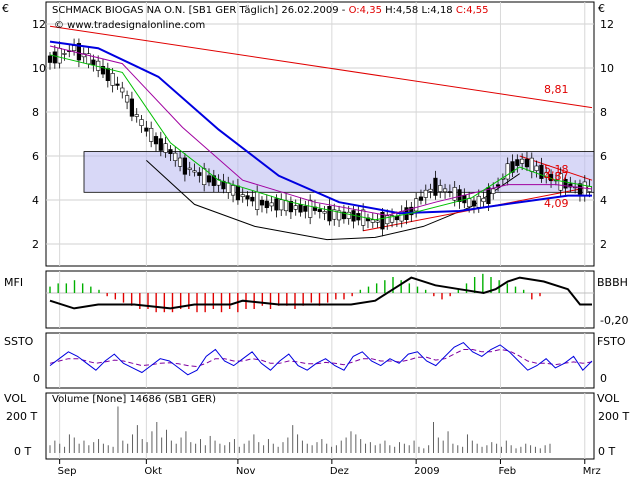 This screenshot has height=484, width=640. Describe the element at coordinates (613, 416) in the screenshot. I see `vol-tick-200-right: 200 T` at that location.